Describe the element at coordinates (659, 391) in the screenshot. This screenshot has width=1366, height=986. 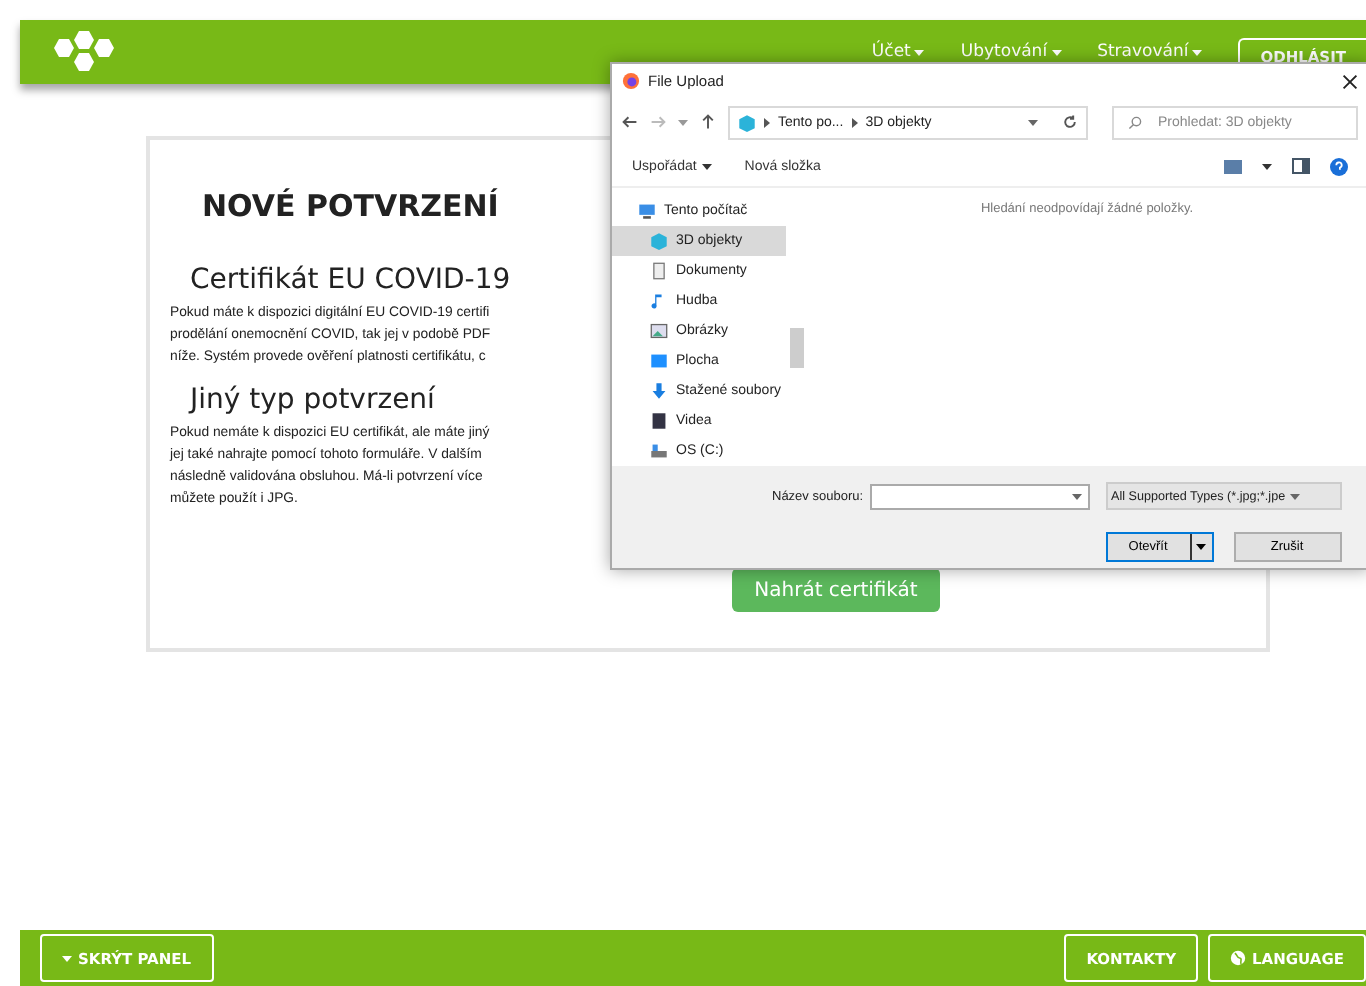
I see `download-arrow-icon` at that location.